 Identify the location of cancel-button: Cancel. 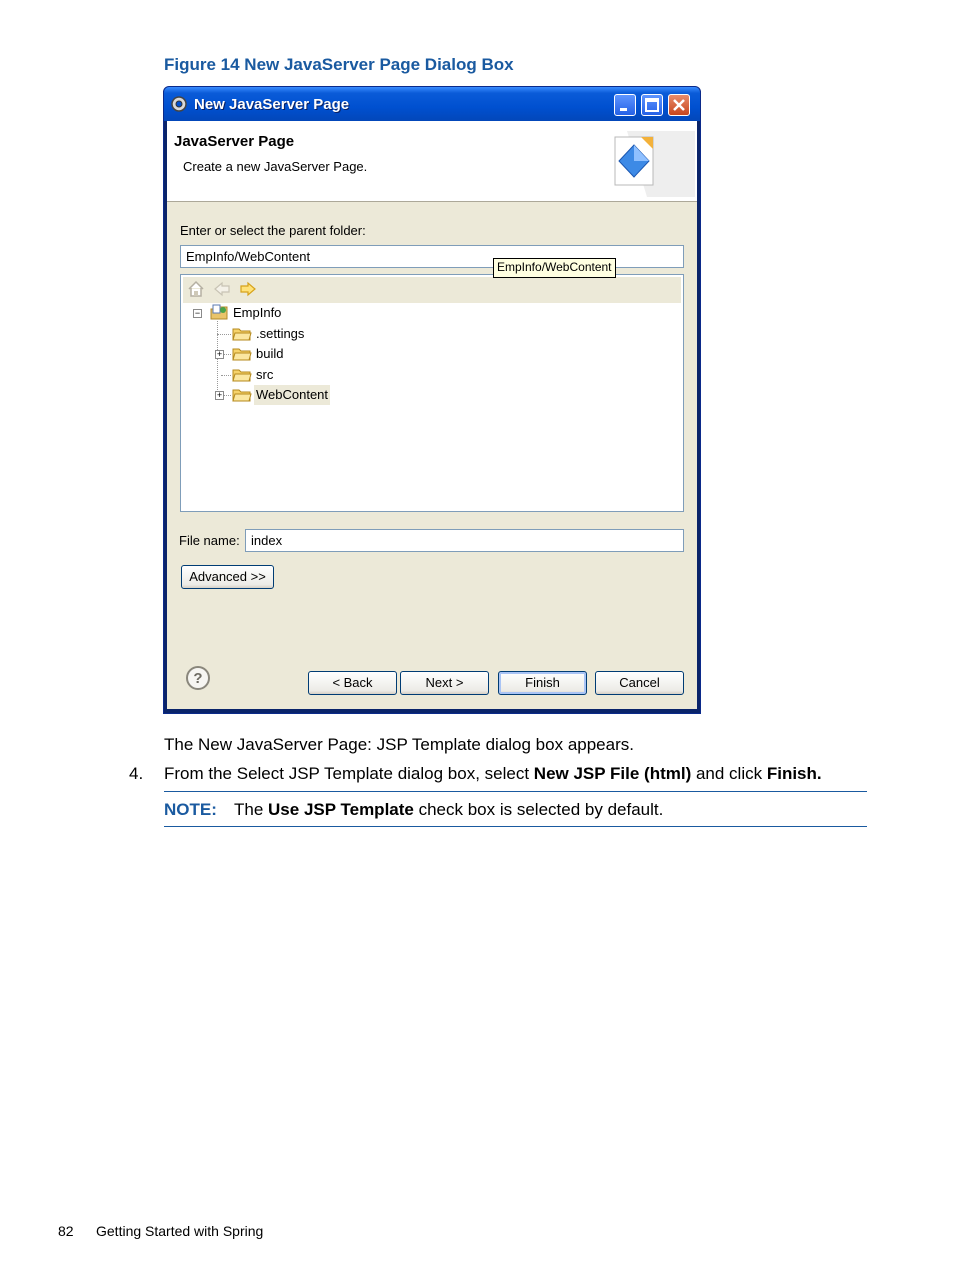
(639, 683).